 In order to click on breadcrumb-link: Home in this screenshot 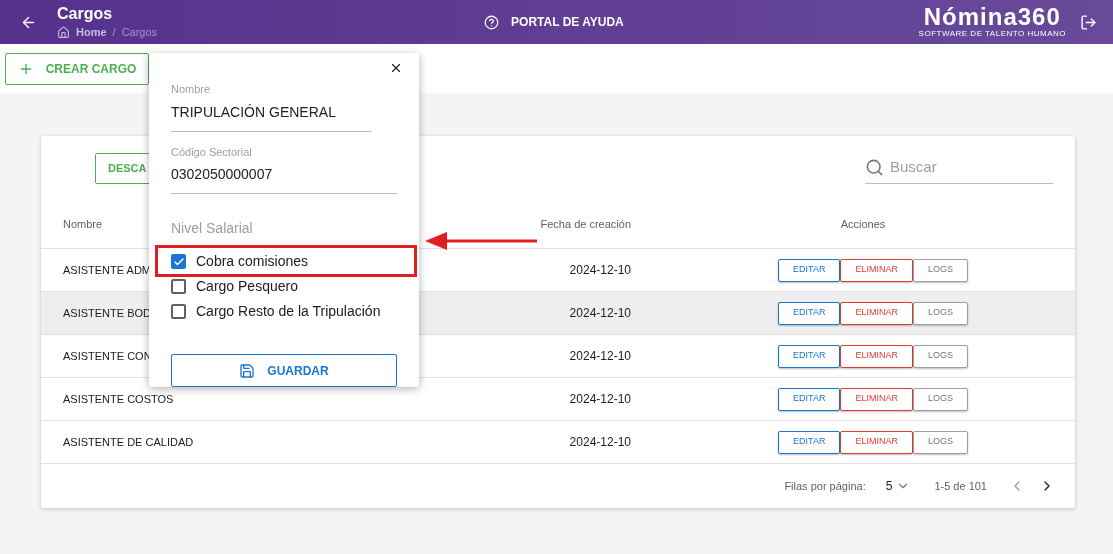, I will do `click(91, 32)`.